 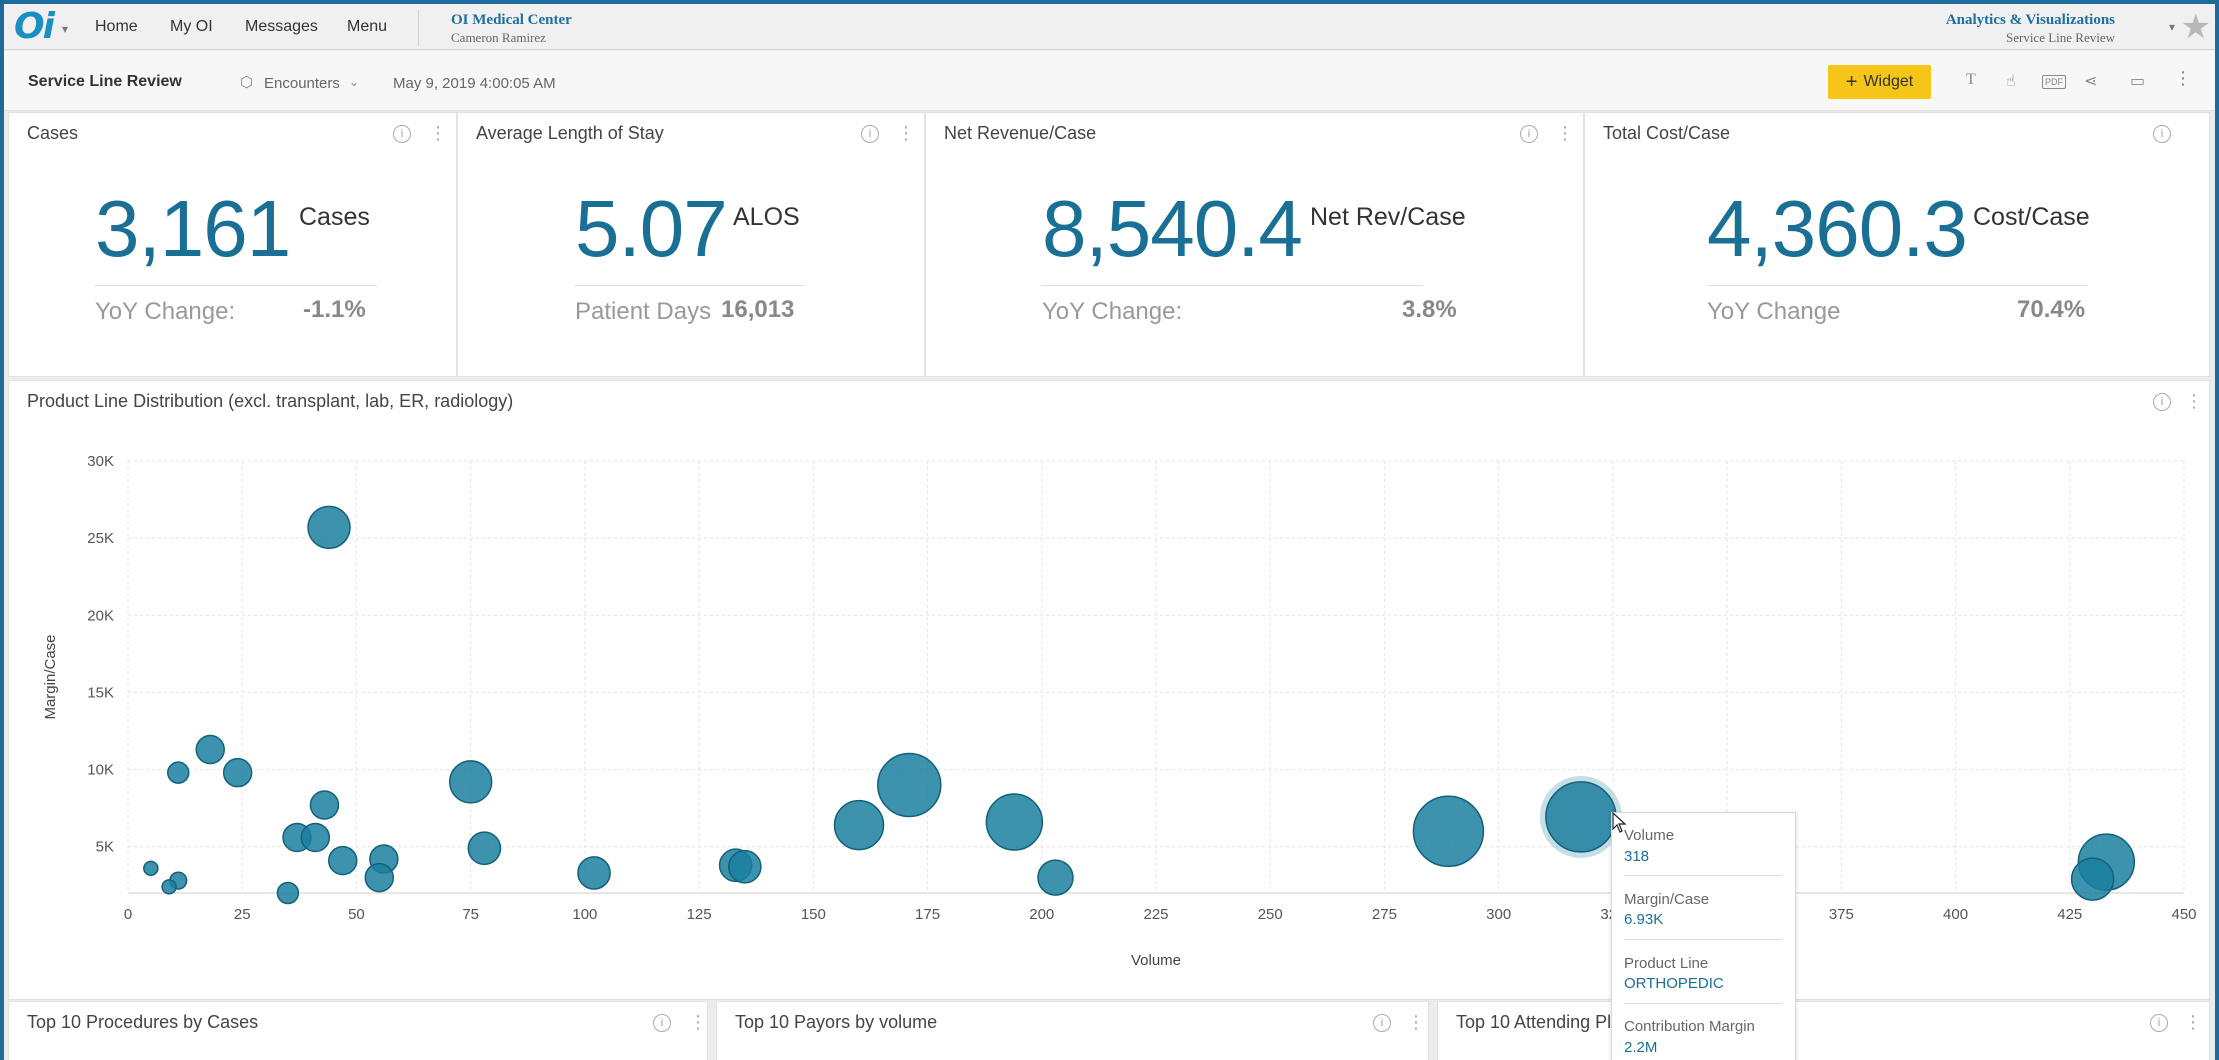 I want to click on oi-logo: Oi, so click(x=34, y=27).